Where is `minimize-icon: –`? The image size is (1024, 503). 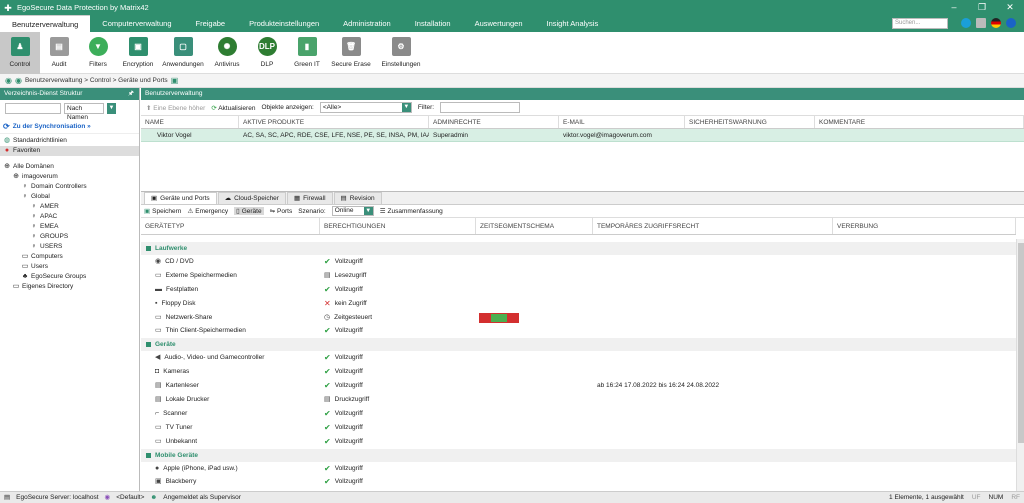 minimize-icon: – is located at coordinates (954, 7).